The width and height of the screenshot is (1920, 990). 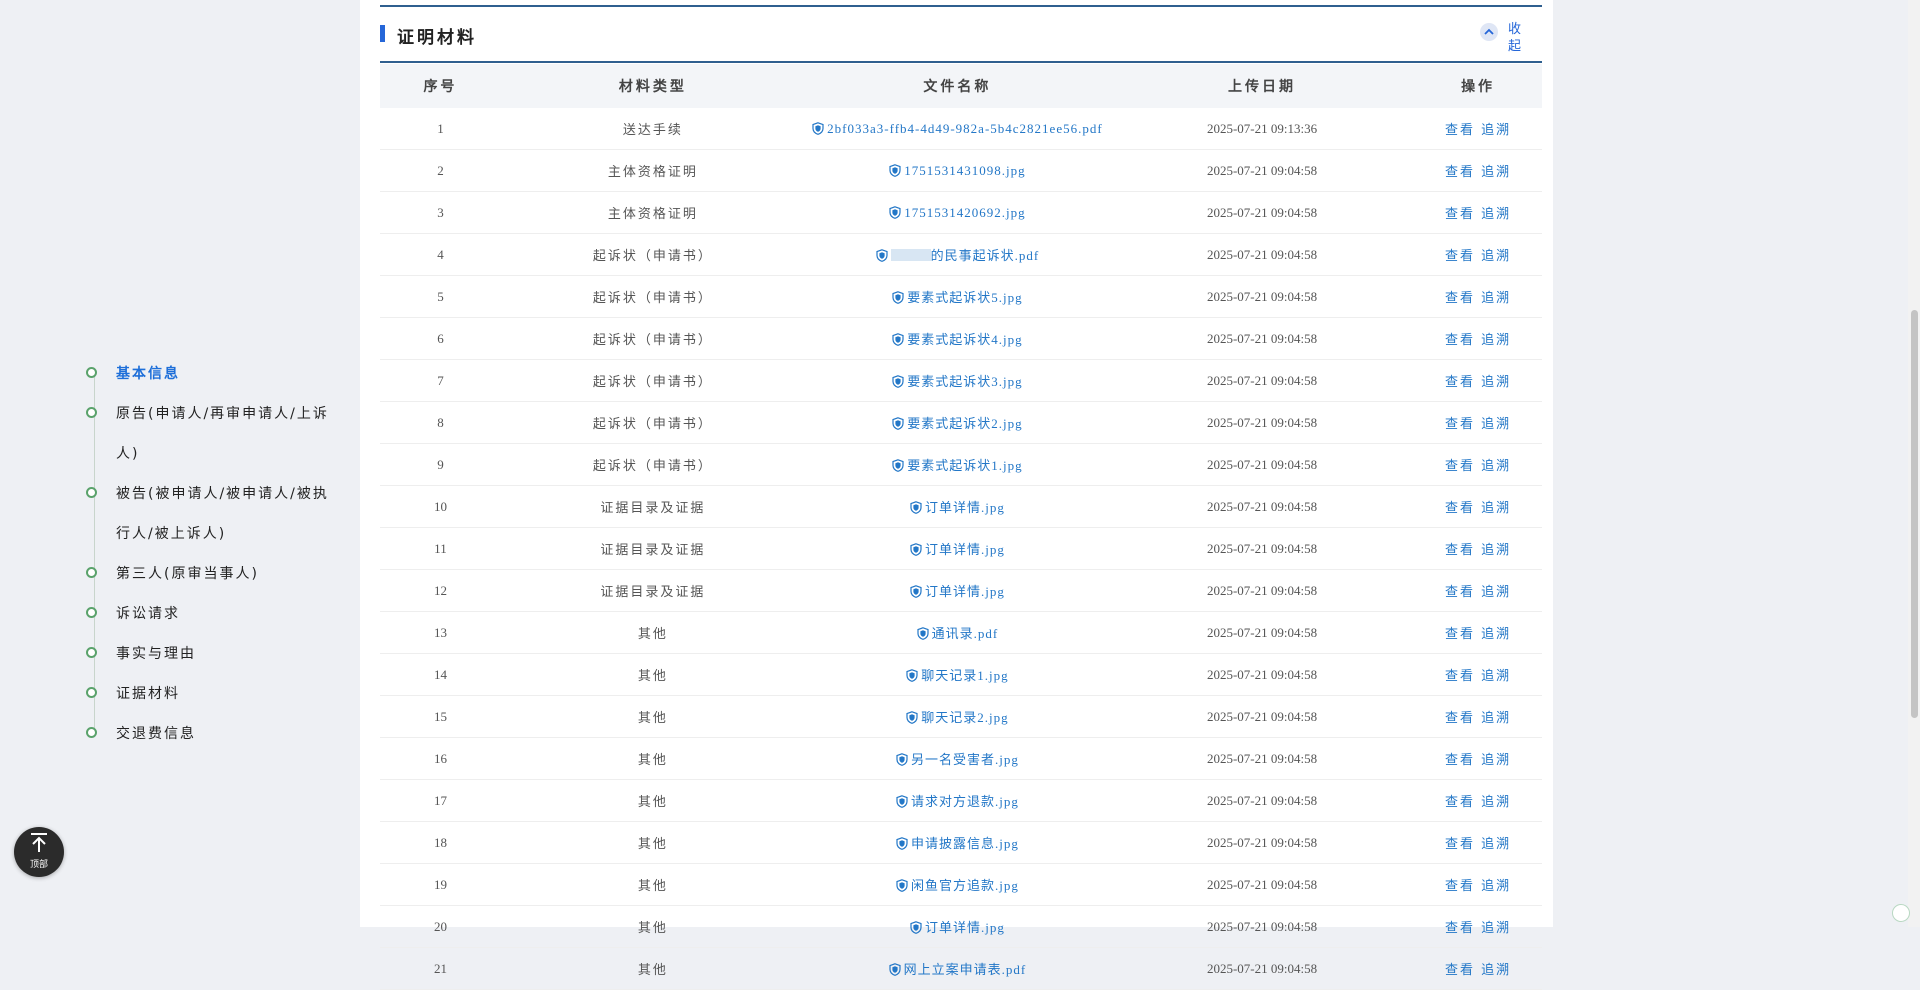 I want to click on redacted-text, so click(x=910, y=255).